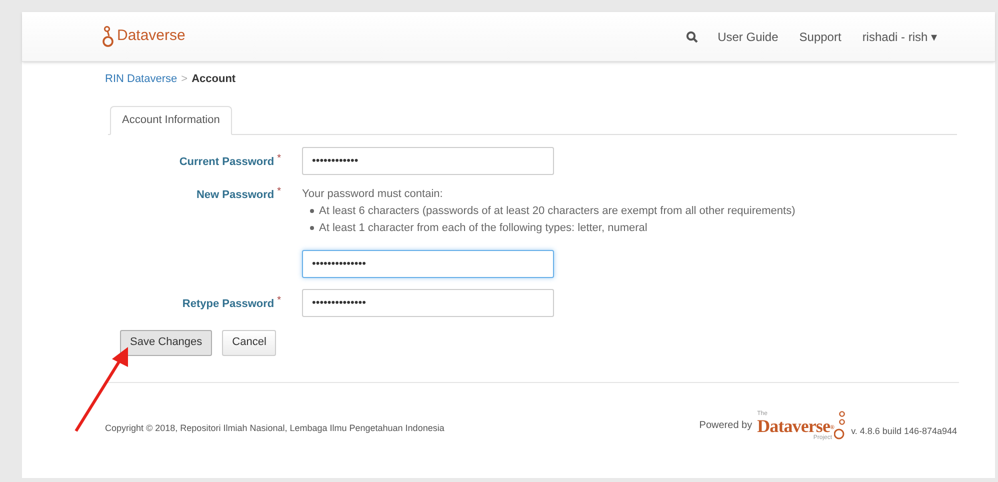 The width and height of the screenshot is (998, 482). I want to click on search-icon, so click(692, 36).